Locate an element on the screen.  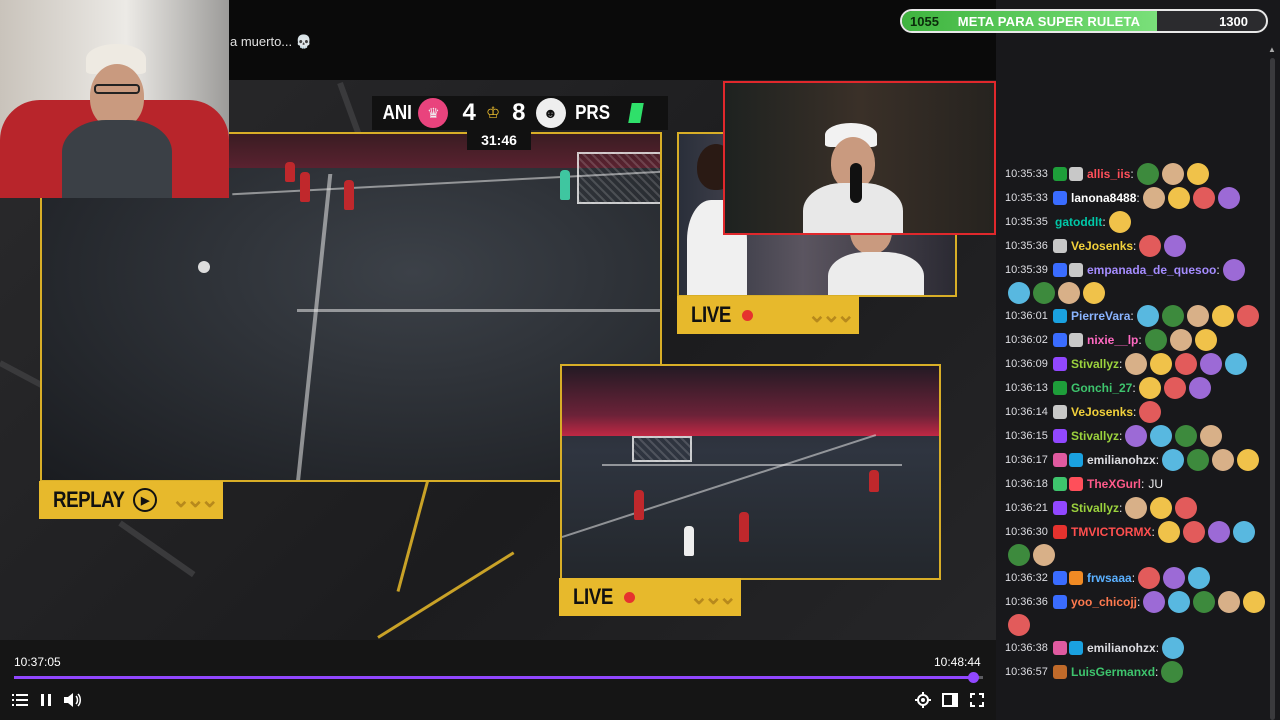
home-team: ANI is located at coordinates (397, 112).